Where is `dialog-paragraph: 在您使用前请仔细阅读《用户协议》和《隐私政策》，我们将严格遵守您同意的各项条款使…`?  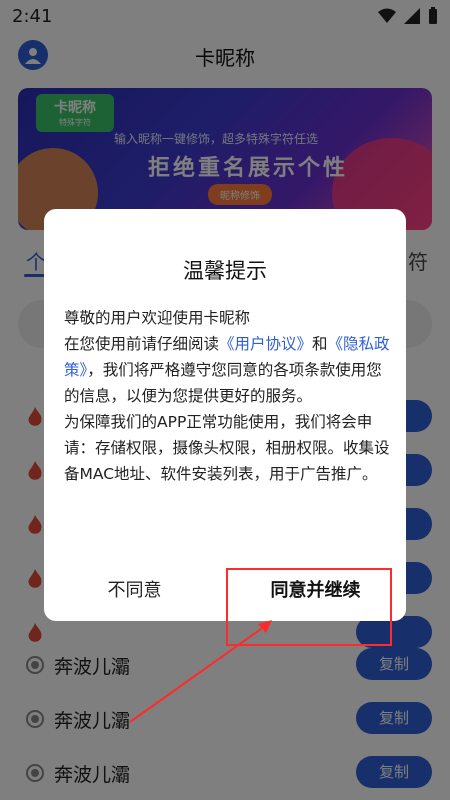 dialog-paragraph: 在您使用前请仔细阅读《用户协议》和《隐私政策》，我们将严格遵守您同意的各项条款使… is located at coordinates (227, 370).